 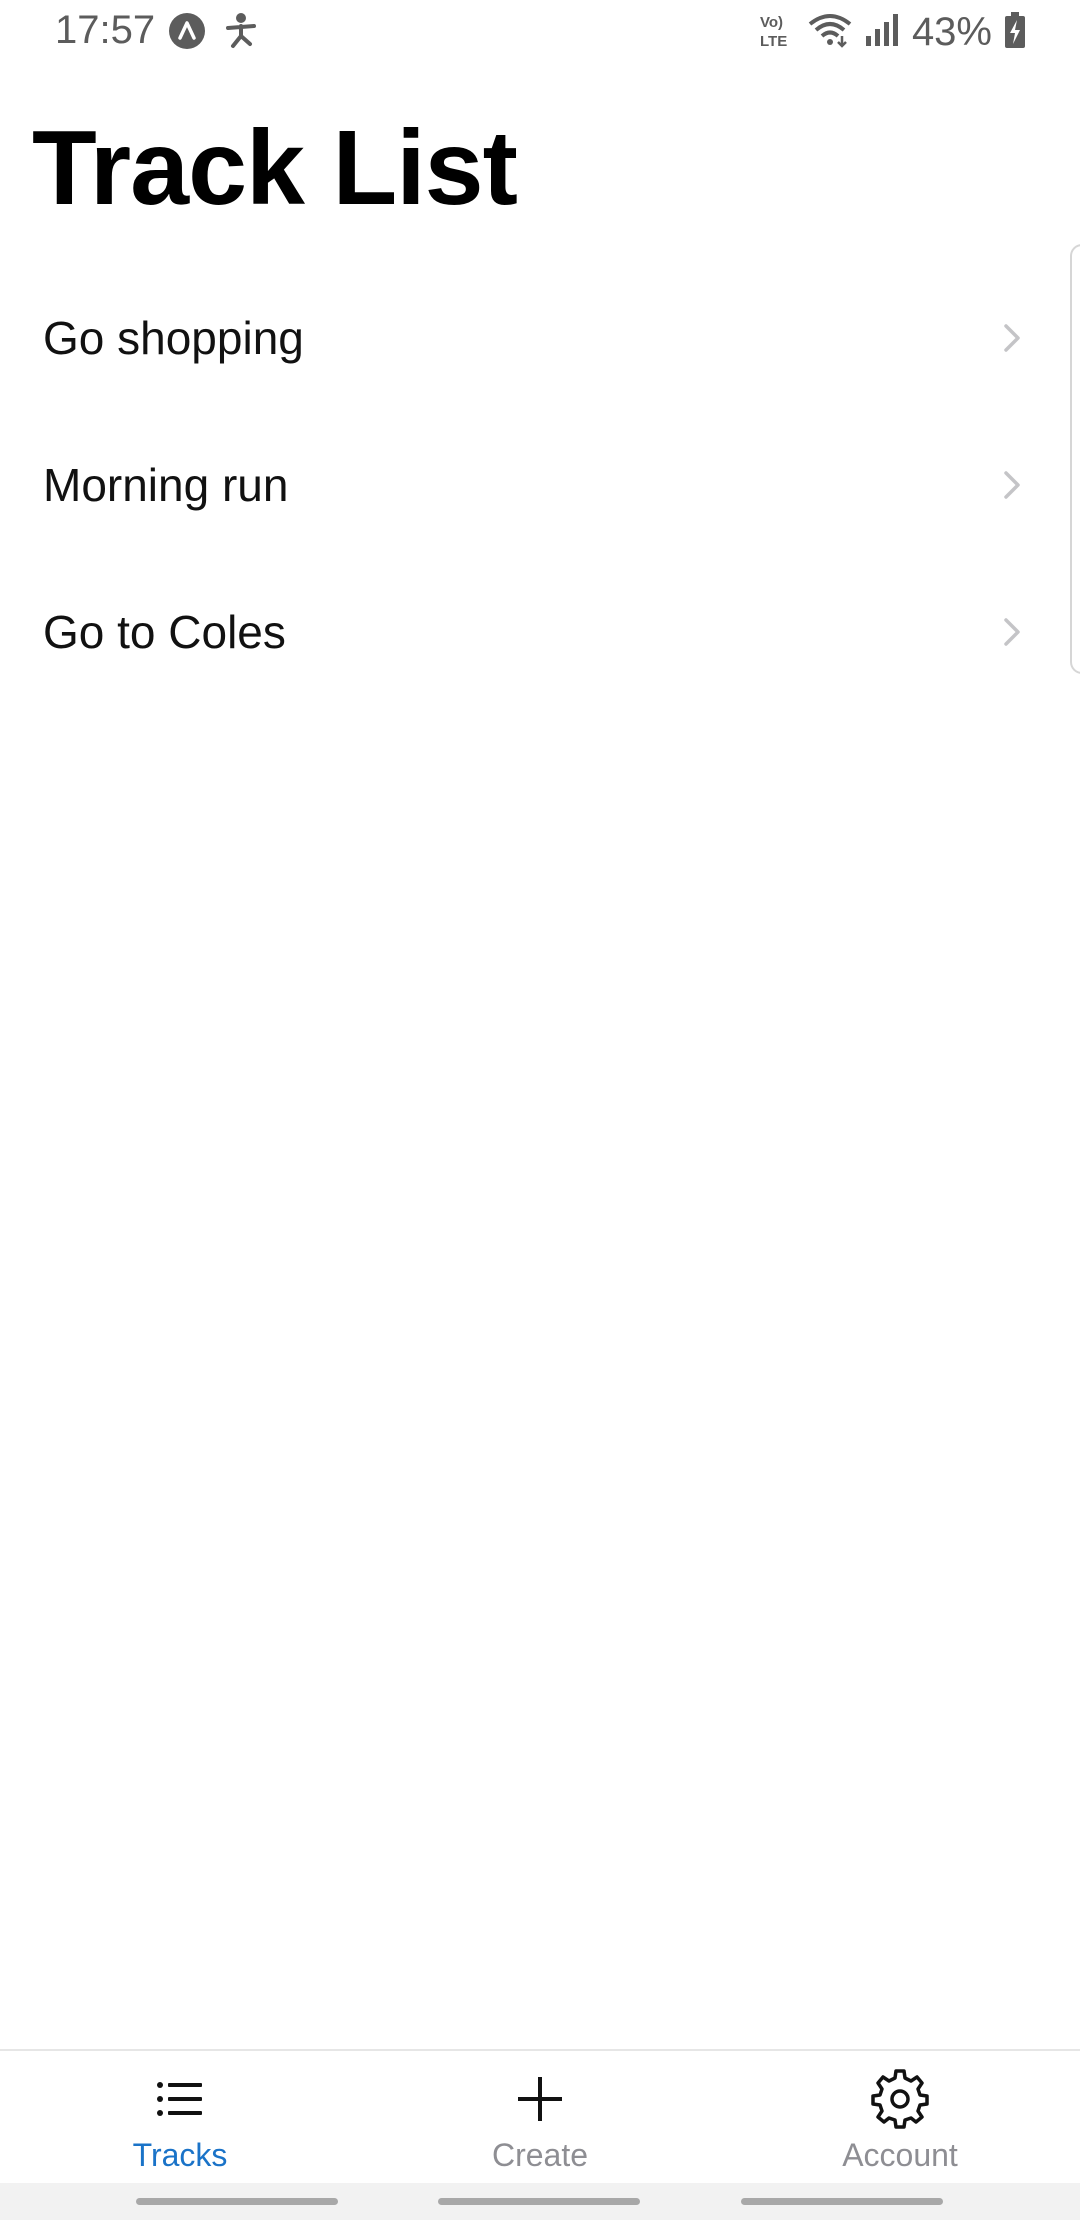 What do you see at coordinates (540, 2099) in the screenshot?
I see `plus-icon` at bounding box center [540, 2099].